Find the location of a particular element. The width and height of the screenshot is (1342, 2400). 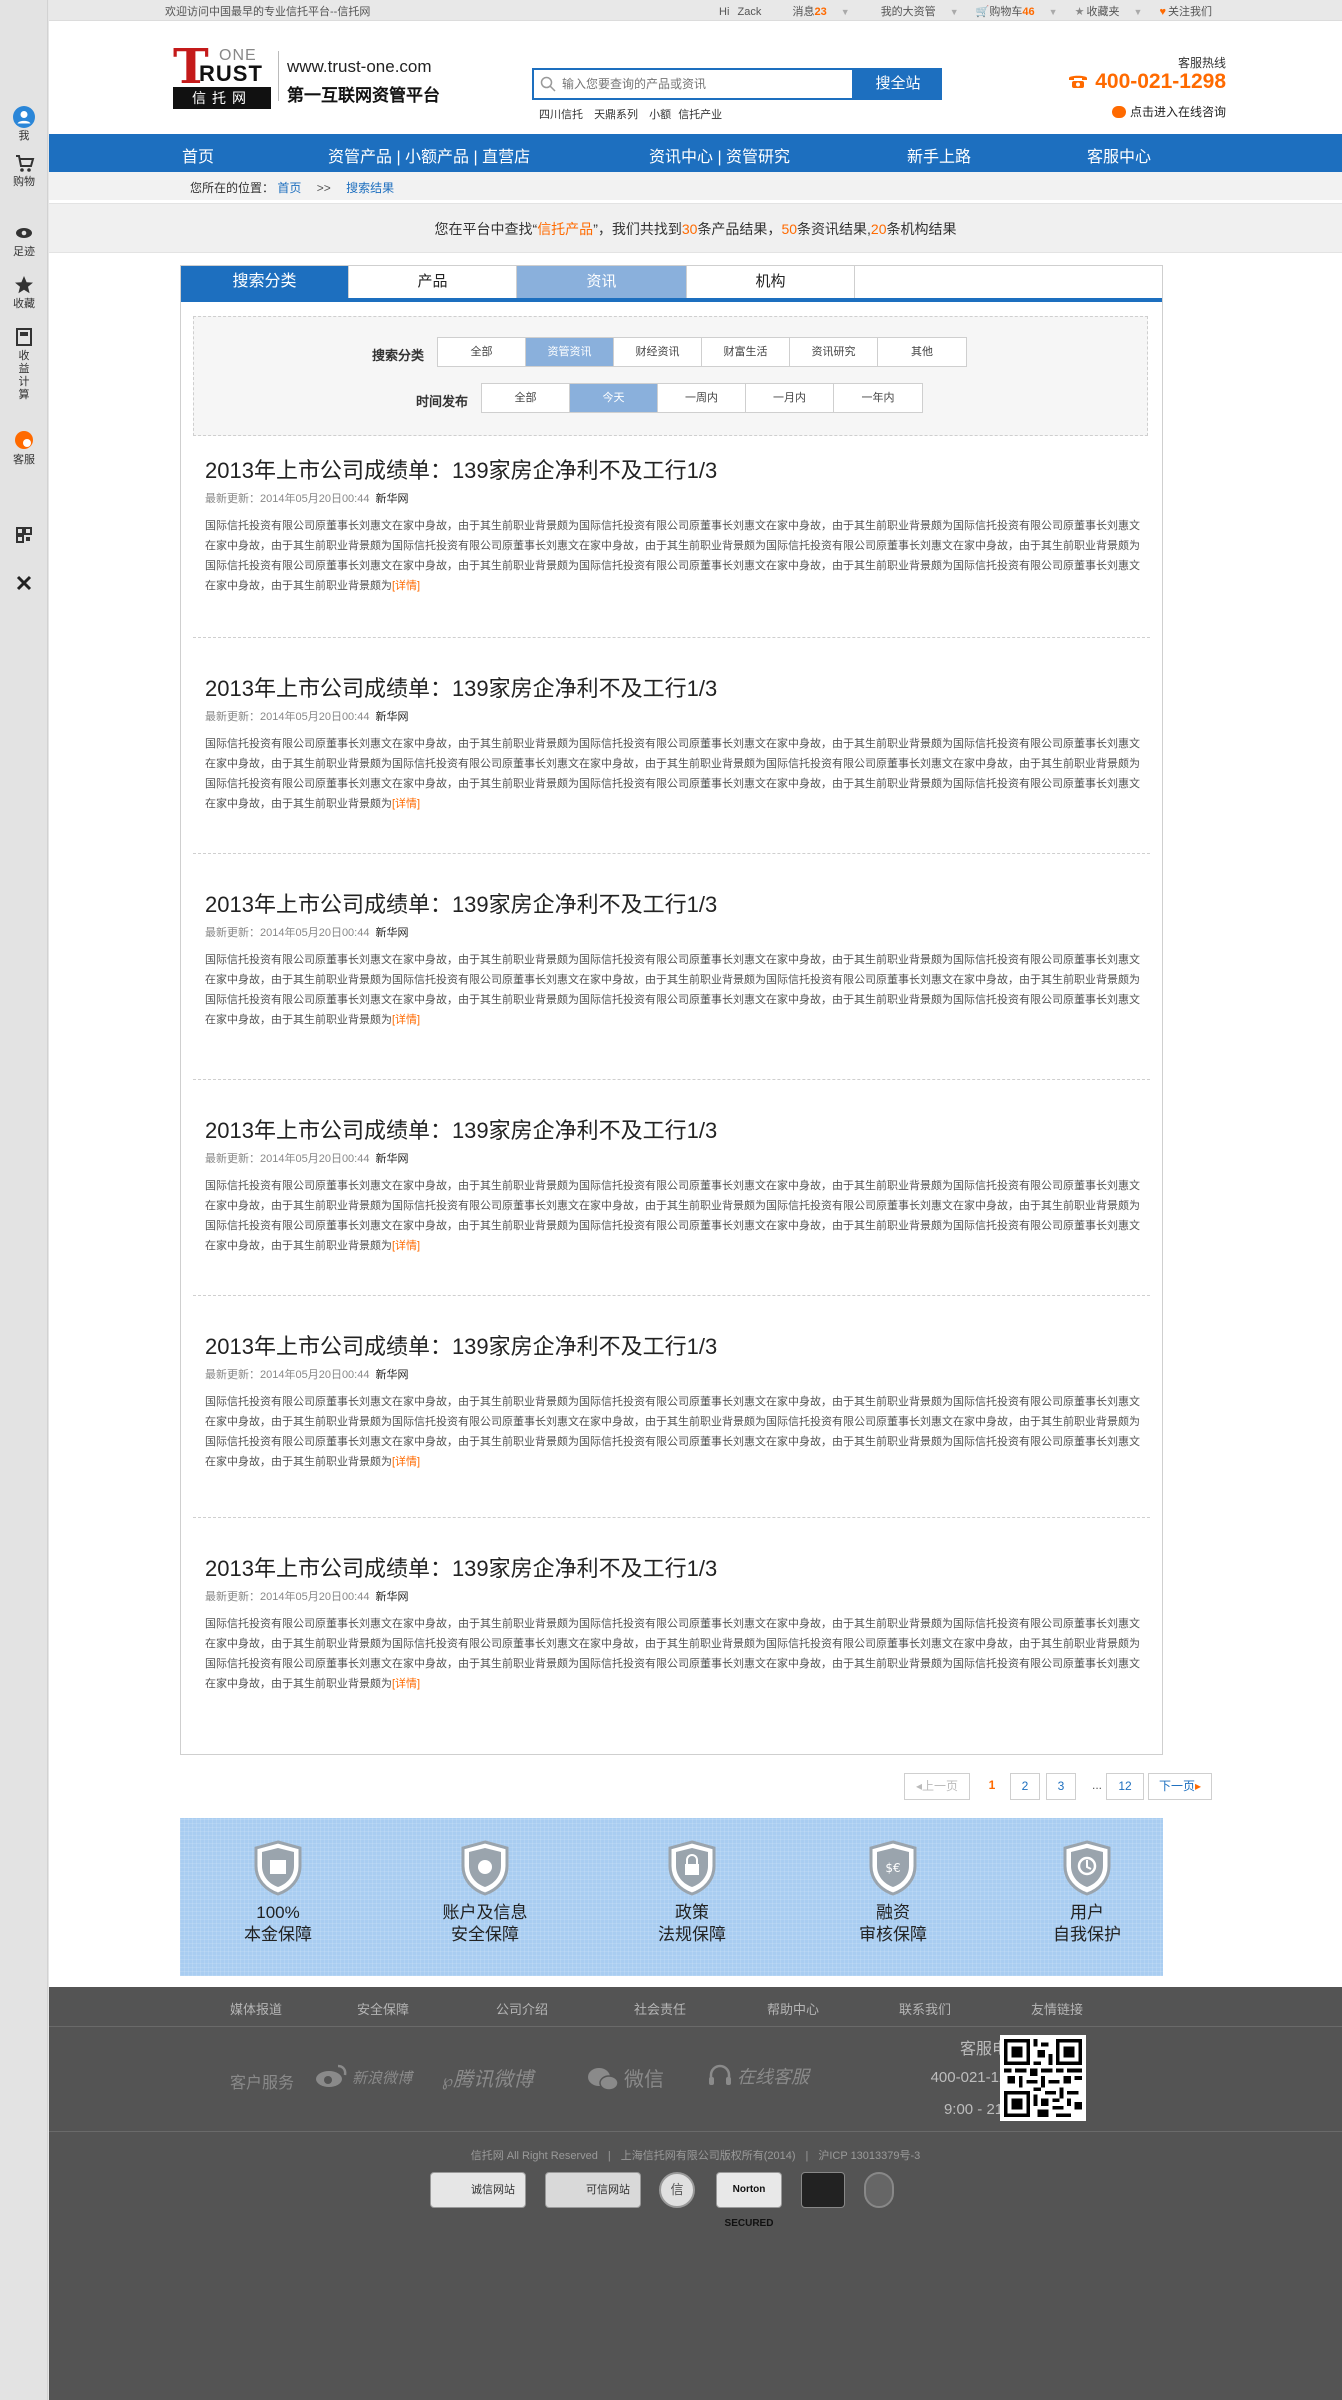

username: Zack is located at coordinates (750, 12).